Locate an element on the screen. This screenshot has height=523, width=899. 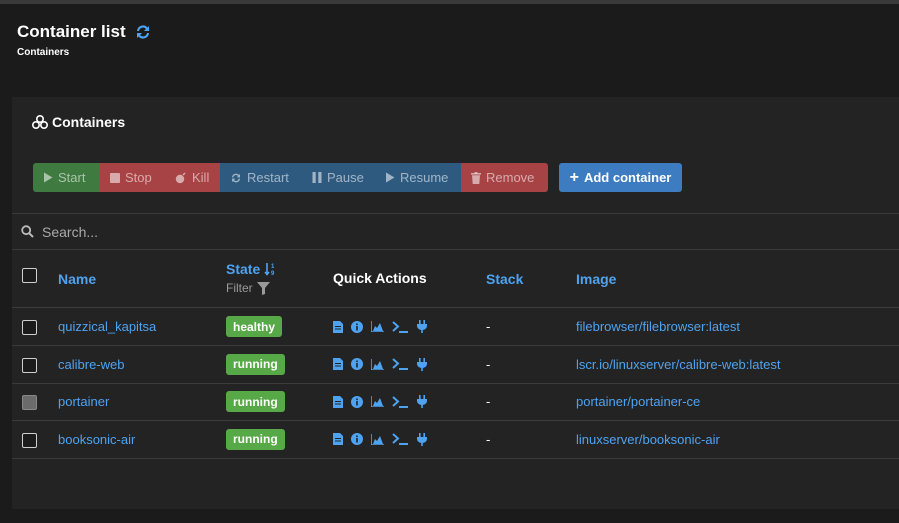
svg-text: 9 is located at coordinates (273, 273).